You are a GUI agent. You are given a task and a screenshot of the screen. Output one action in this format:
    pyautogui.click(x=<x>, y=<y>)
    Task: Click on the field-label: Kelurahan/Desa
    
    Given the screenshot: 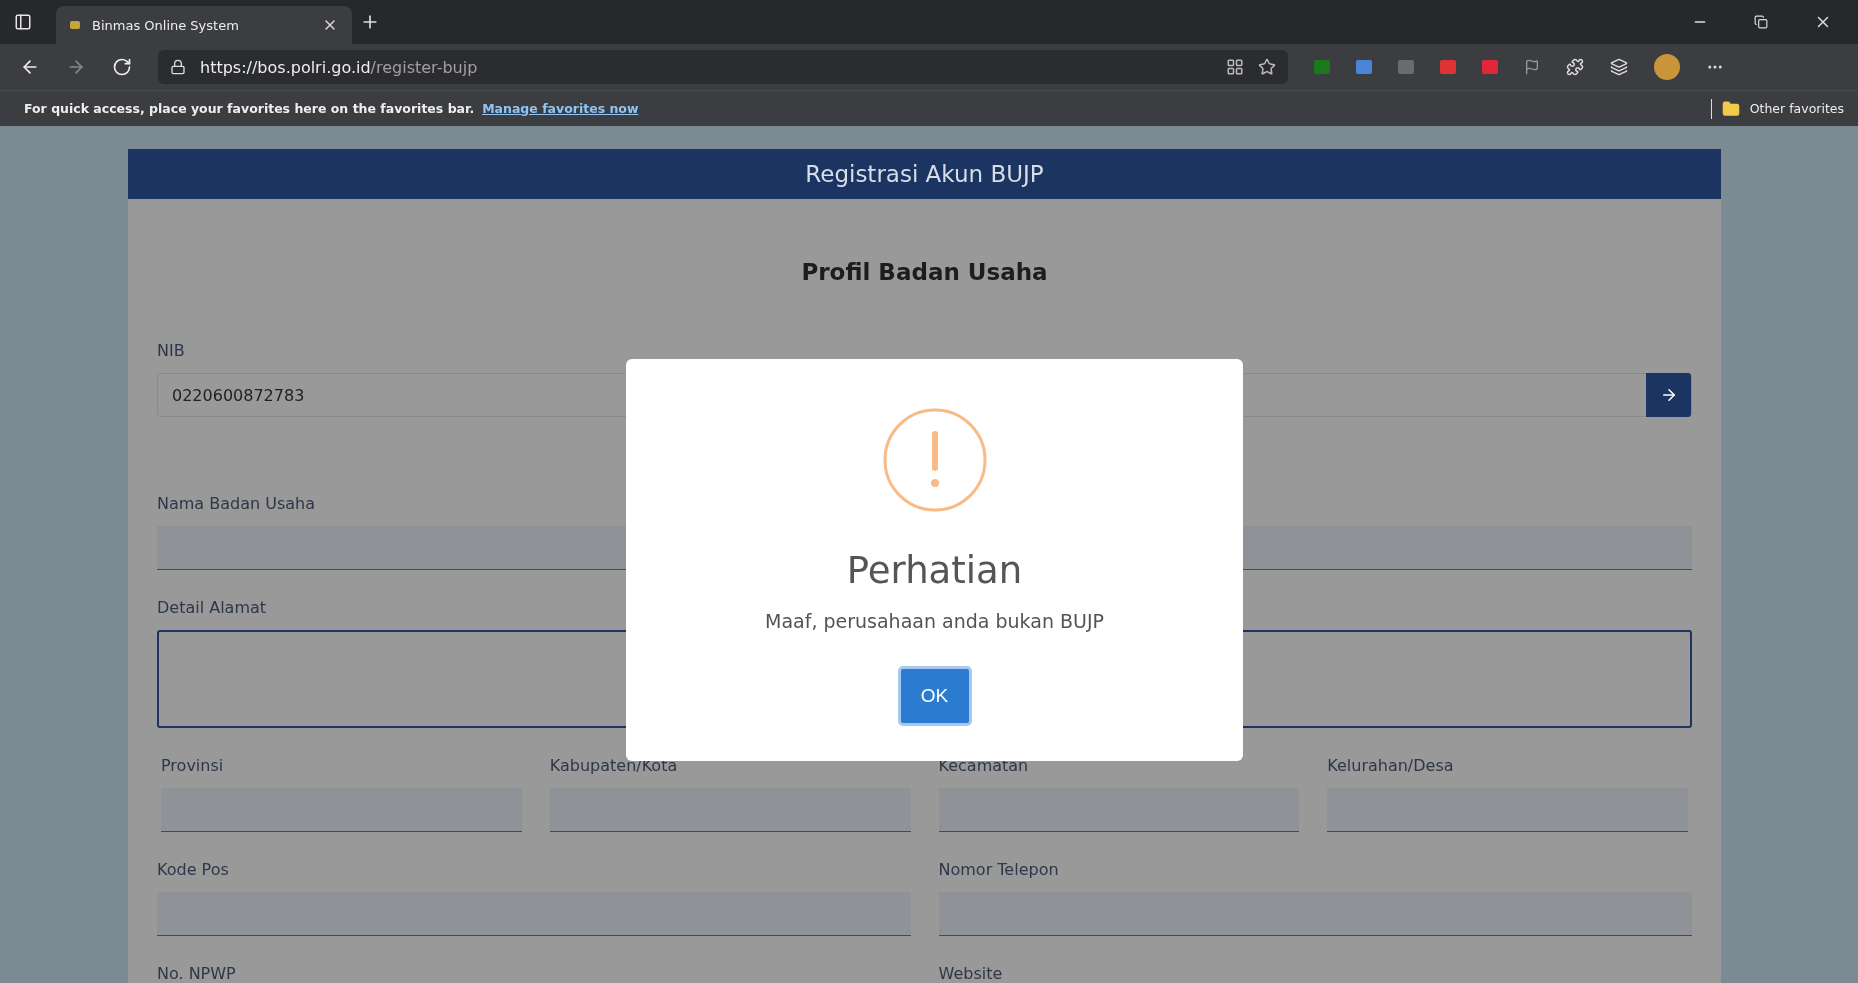 What is the action you would take?
    pyautogui.click(x=1390, y=765)
    